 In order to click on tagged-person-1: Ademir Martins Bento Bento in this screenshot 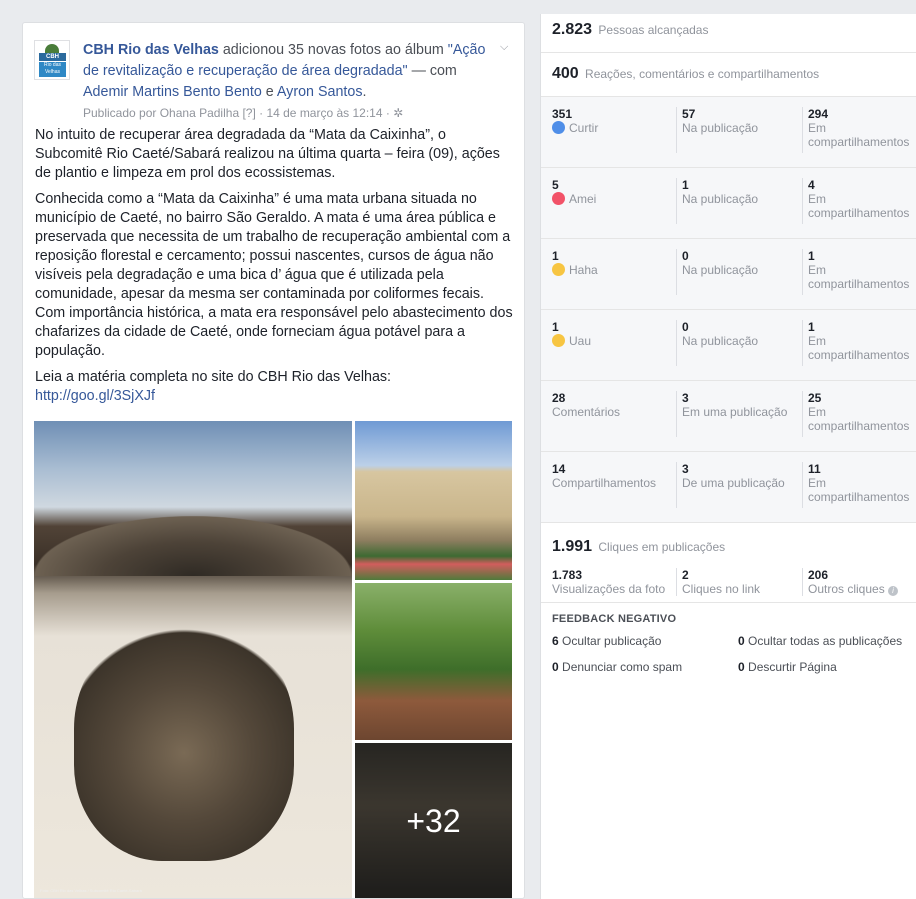, I will do `click(172, 92)`.